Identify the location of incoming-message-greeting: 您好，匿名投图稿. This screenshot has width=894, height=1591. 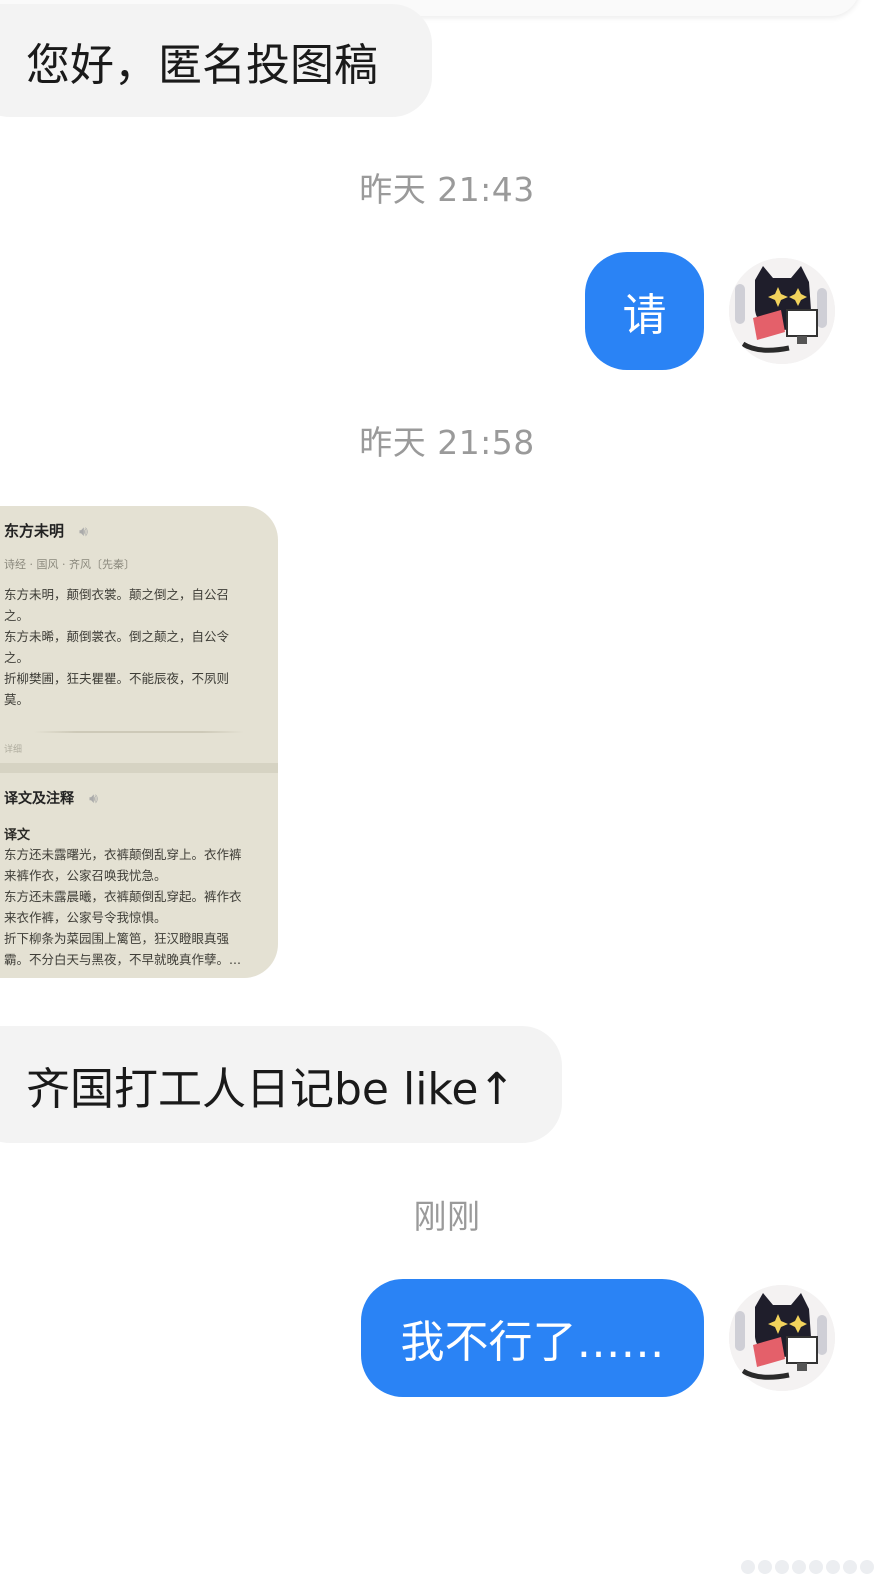
(216, 60).